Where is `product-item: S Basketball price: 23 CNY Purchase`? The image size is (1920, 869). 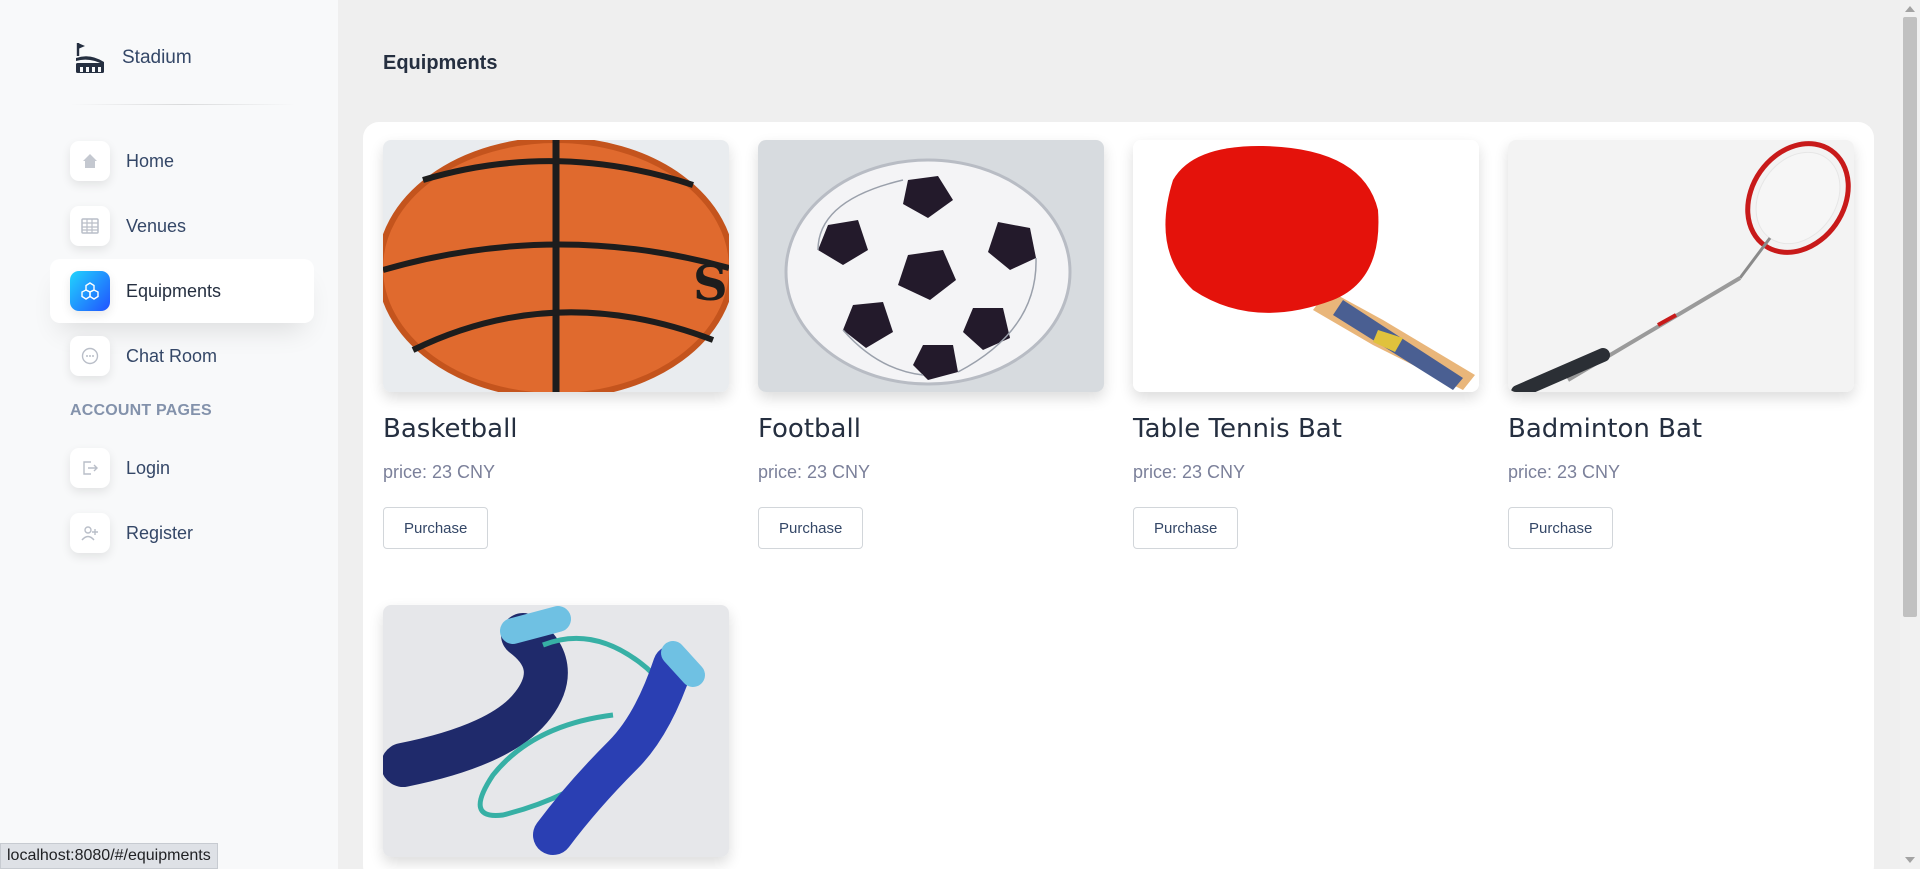 product-item: S Basketball price: 23 CNY Purchase is located at coordinates (556, 344).